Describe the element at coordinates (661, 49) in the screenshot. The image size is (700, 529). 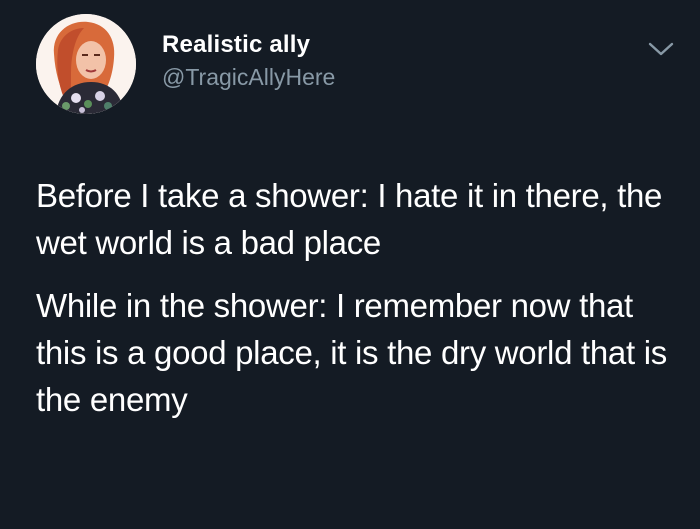
I see `chevron-down-icon` at that location.